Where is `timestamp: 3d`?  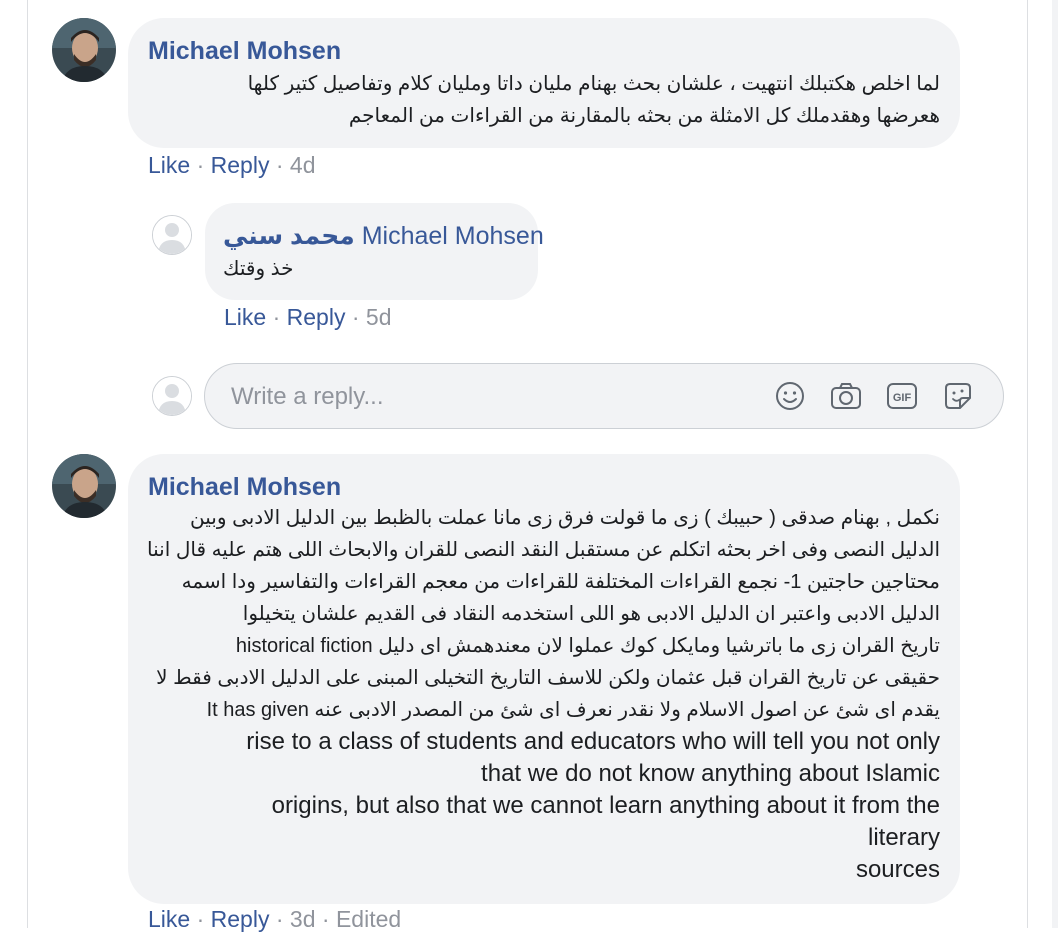 timestamp: 3d is located at coordinates (303, 919).